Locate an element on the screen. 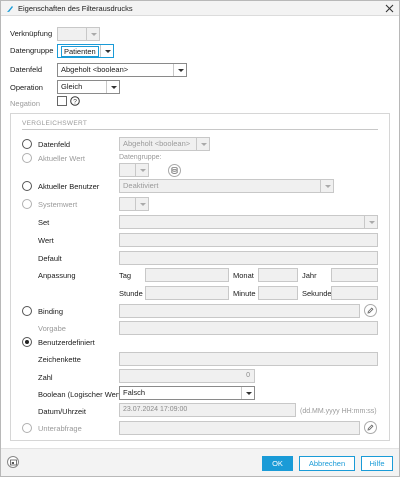  boolean-value: Falsch is located at coordinates (134, 392).